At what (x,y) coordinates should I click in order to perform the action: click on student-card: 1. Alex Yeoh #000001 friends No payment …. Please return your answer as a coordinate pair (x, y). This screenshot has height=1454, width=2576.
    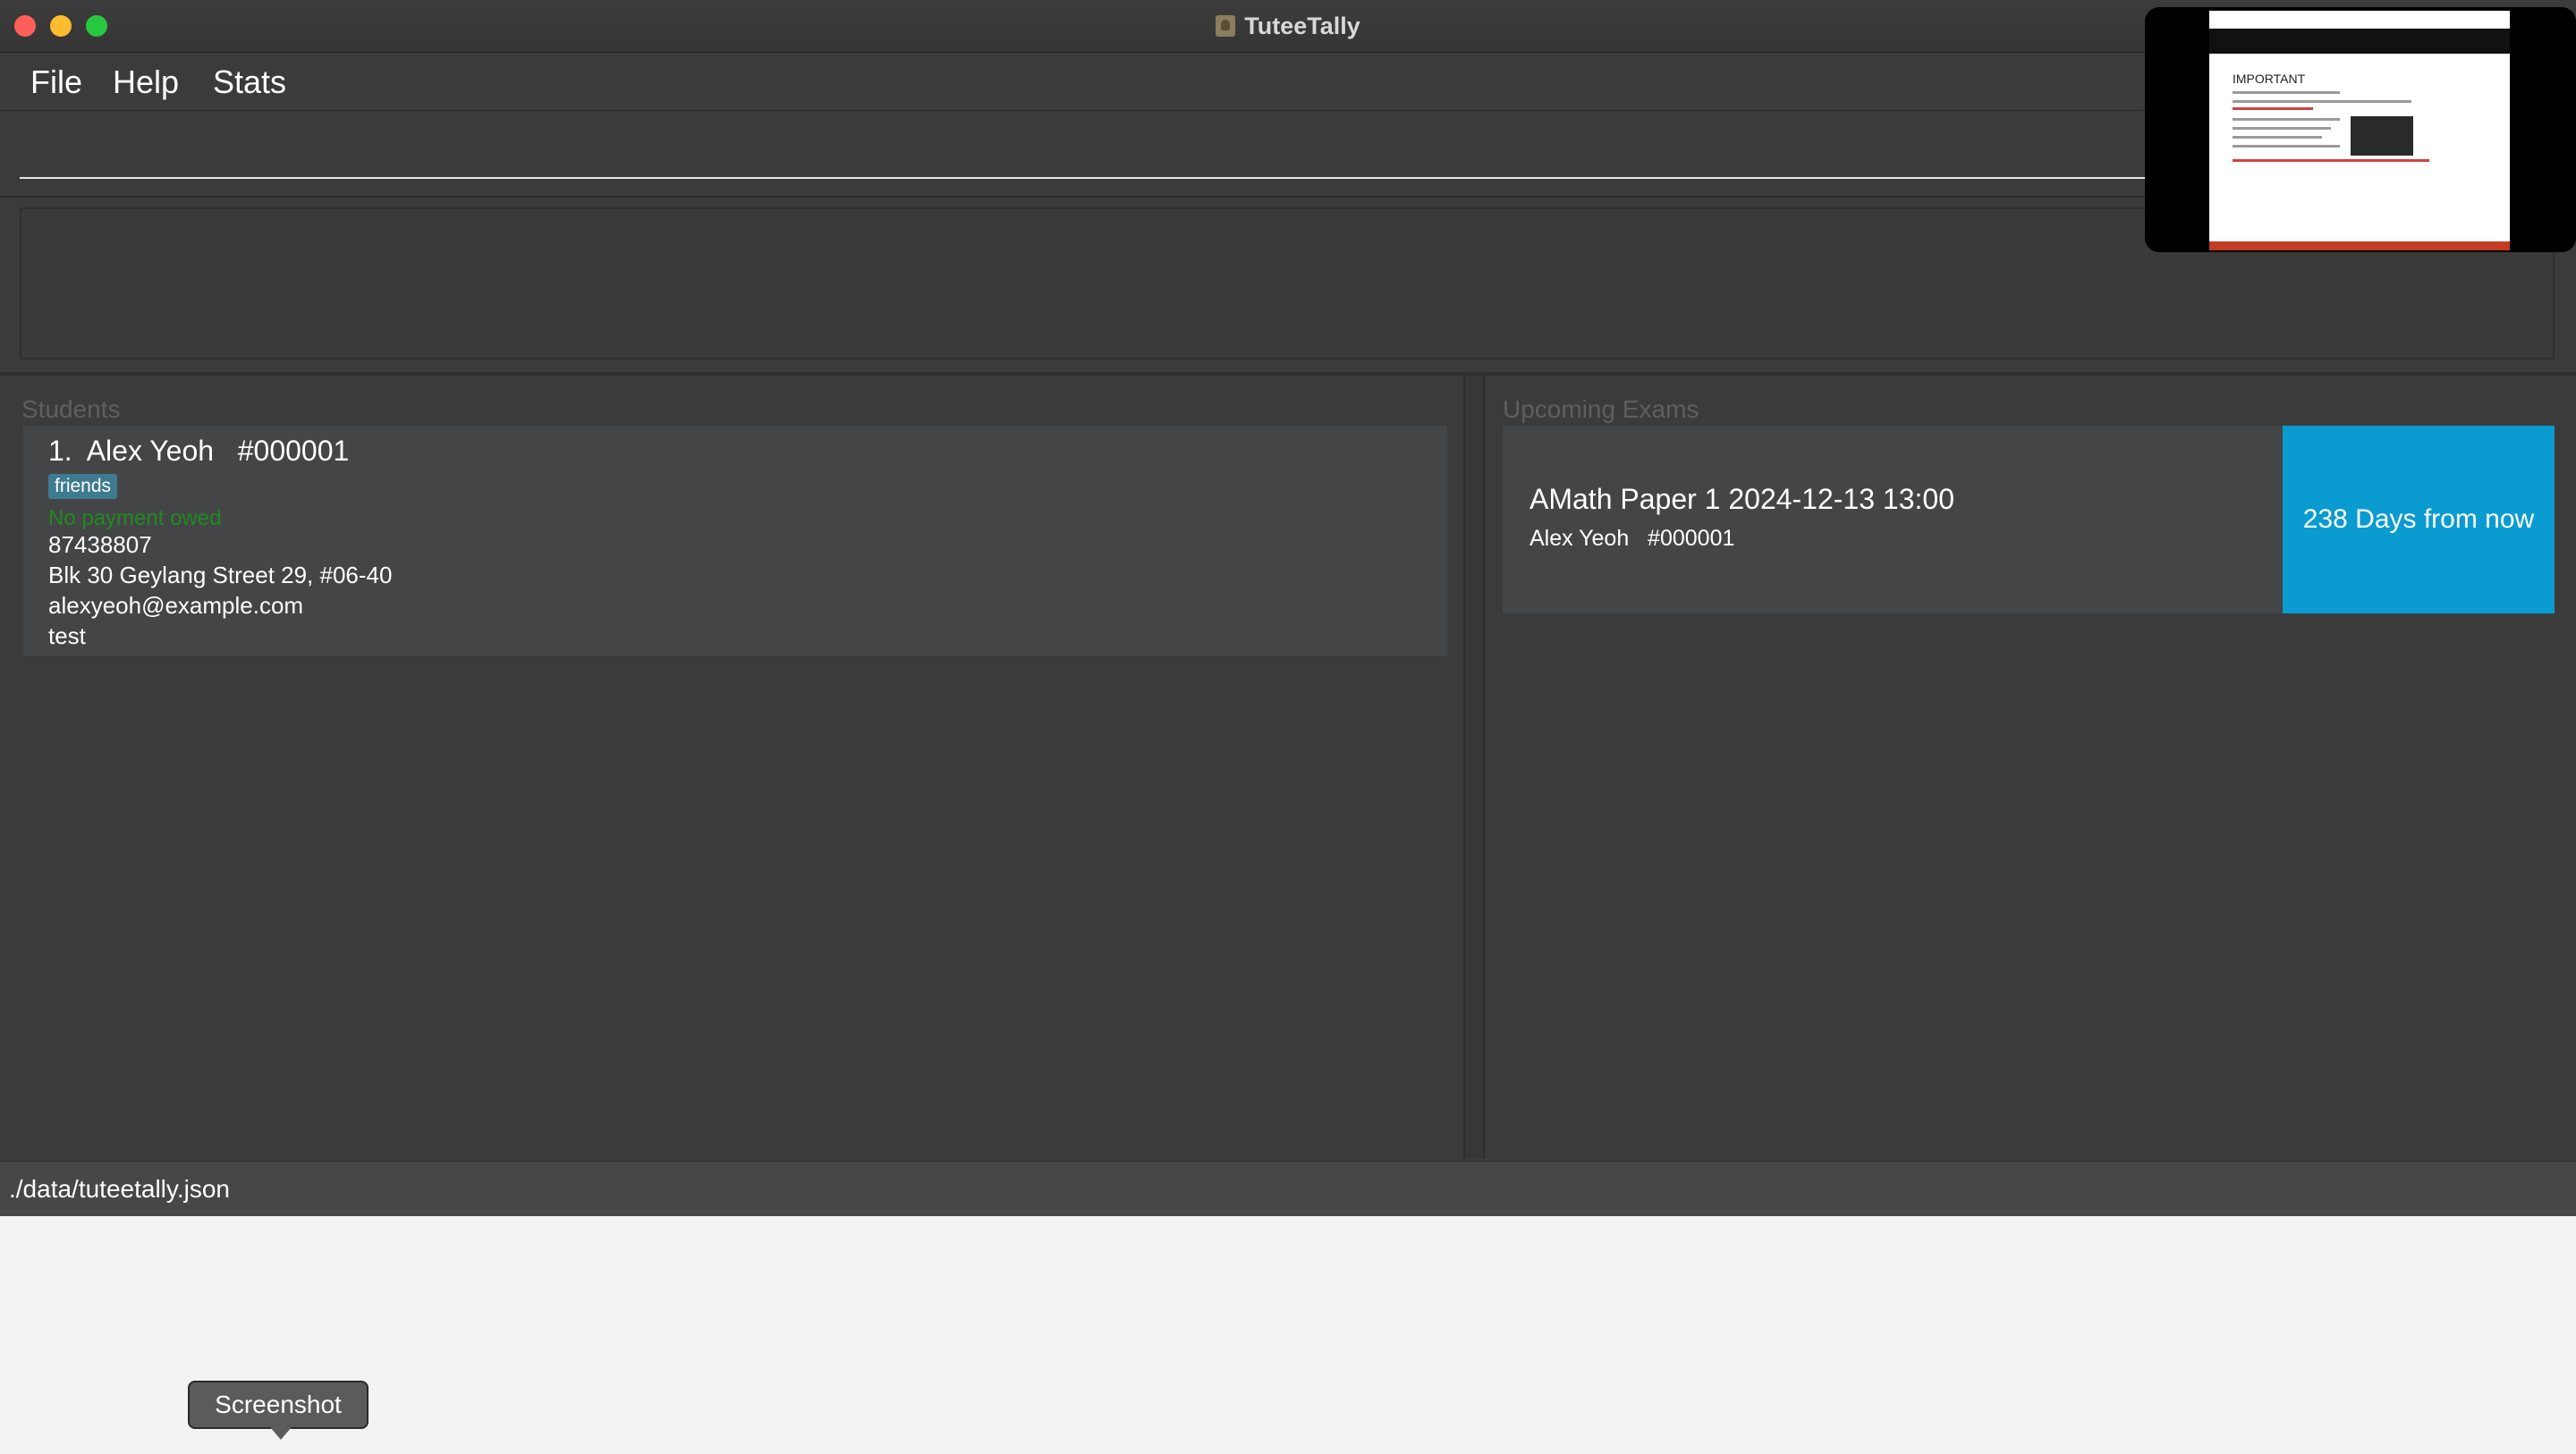
    Looking at the image, I should click on (735, 541).